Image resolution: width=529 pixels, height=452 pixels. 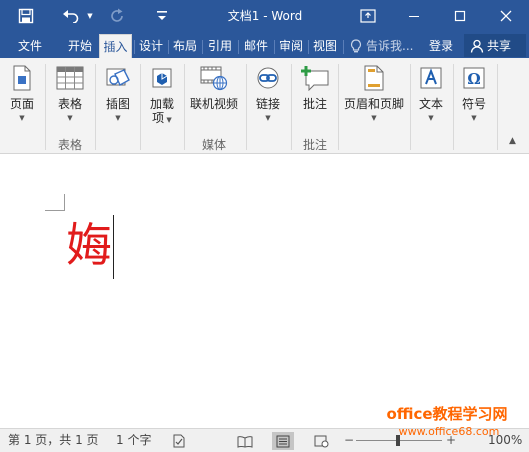 I want to click on zoom-out-button: −, so click(x=349, y=440).